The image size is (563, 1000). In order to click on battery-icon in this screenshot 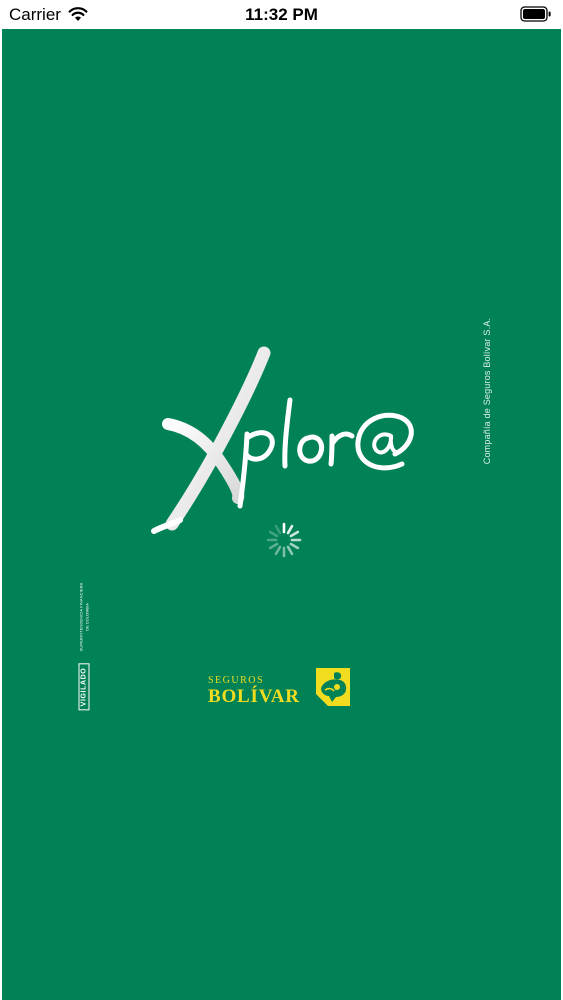, I will do `click(535, 14)`.